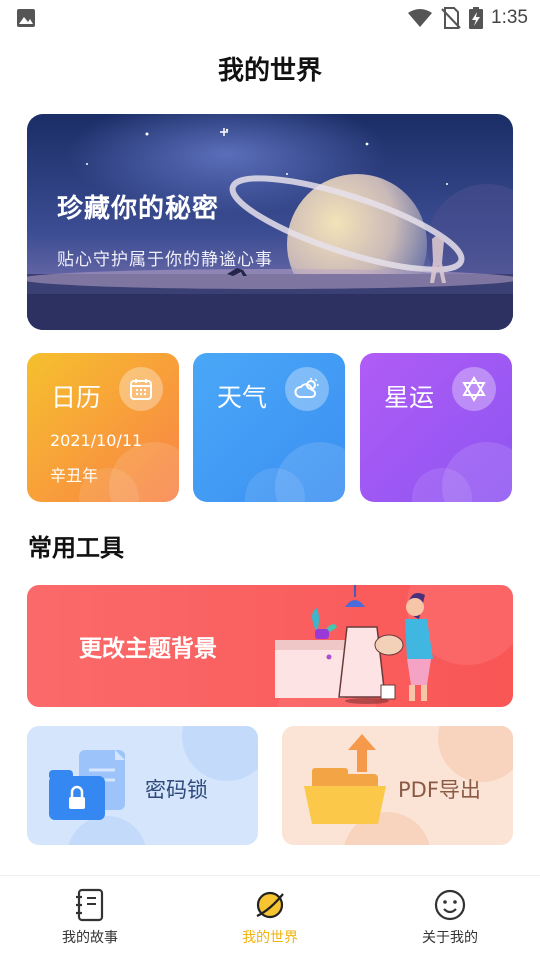 The height and width of the screenshot is (960, 540). What do you see at coordinates (148, 649) in the screenshot?
I see `change-theme-label: 更改主题背景` at bounding box center [148, 649].